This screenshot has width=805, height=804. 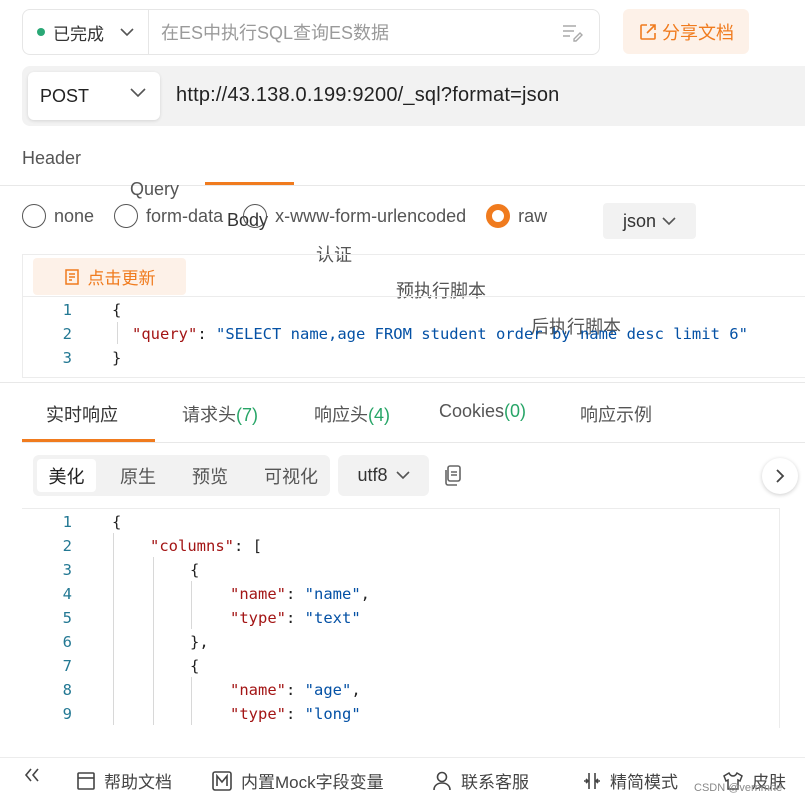 What do you see at coordinates (352, 414) in the screenshot?
I see `tab-response-headers: 响应头(4)` at bounding box center [352, 414].